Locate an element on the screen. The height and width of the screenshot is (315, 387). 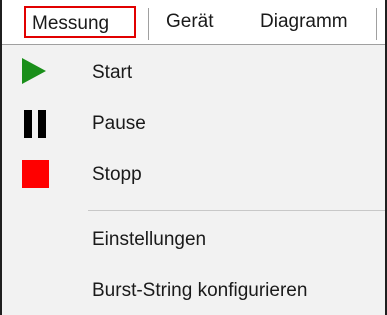
menu-item-pause: Pause is located at coordinates (193, 124).